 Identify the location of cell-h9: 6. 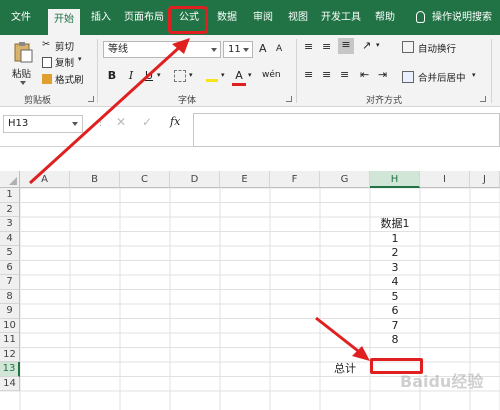
(395, 311).